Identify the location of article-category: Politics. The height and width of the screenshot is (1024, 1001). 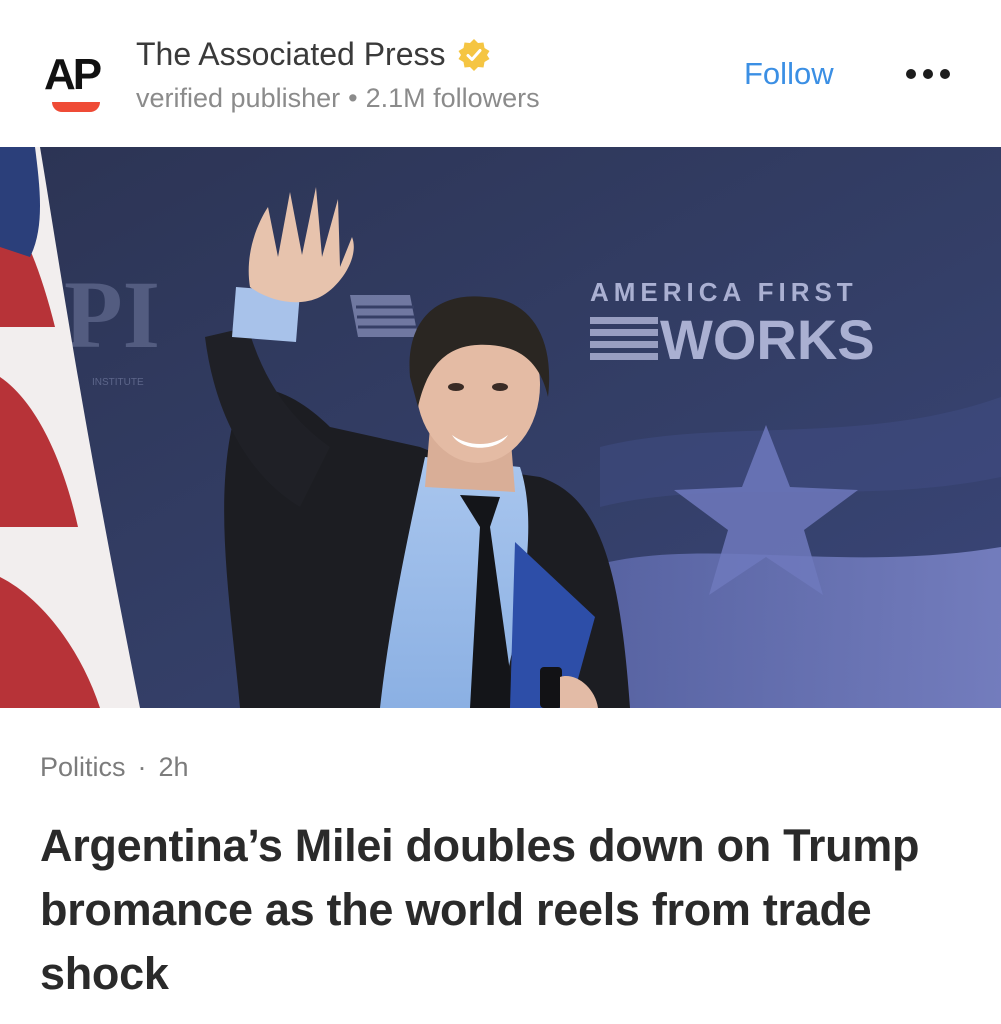
(83, 767).